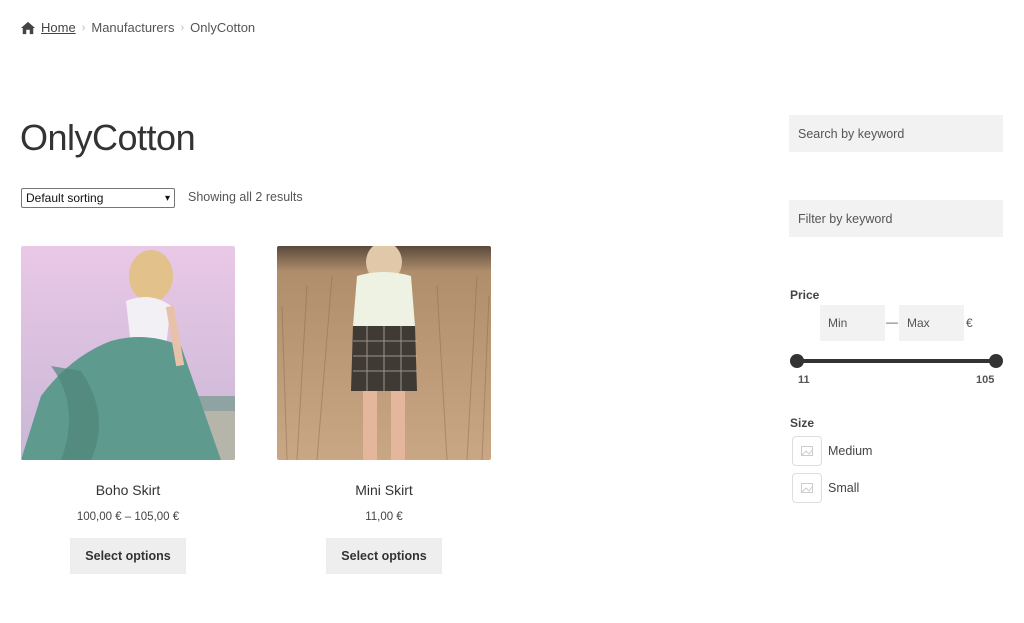 This screenshot has width=1024, height=623. I want to click on price-max-input: Max, so click(931, 323).